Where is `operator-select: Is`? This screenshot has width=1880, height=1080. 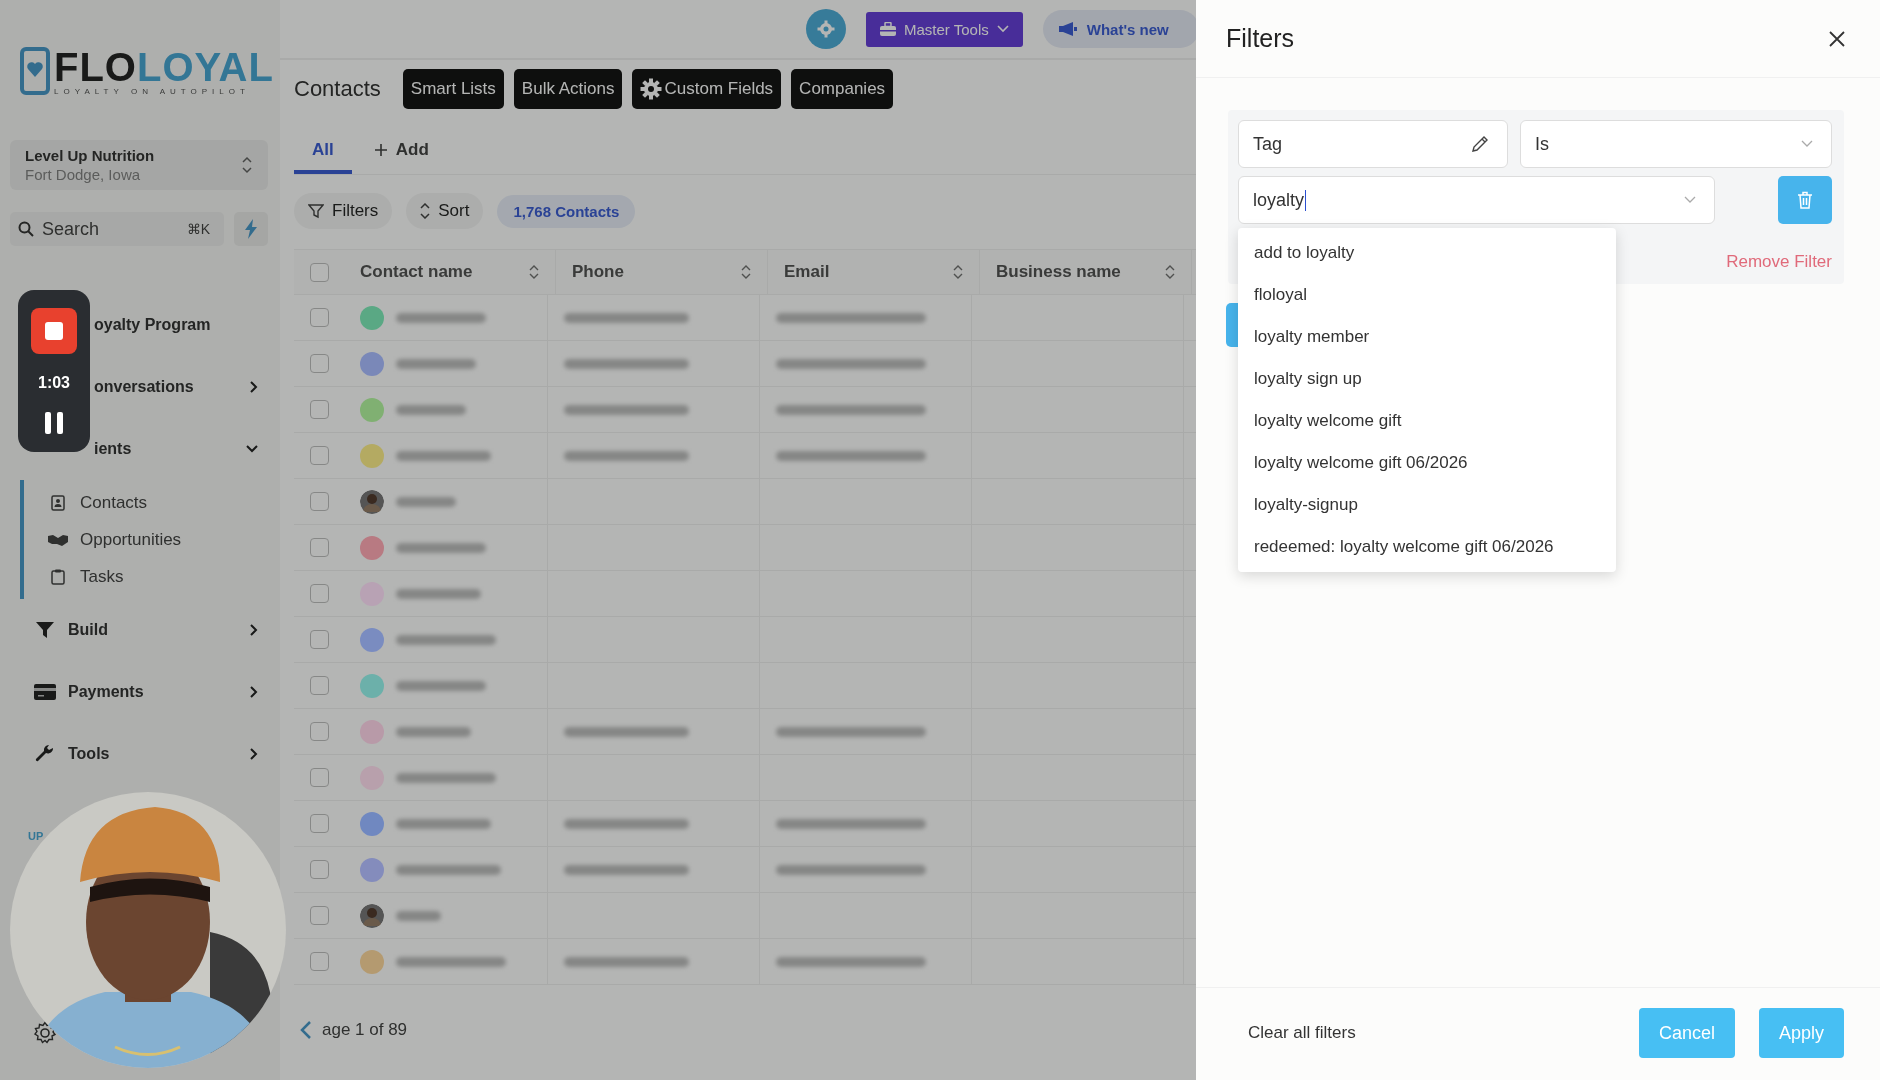
operator-select: Is is located at coordinates (1676, 144).